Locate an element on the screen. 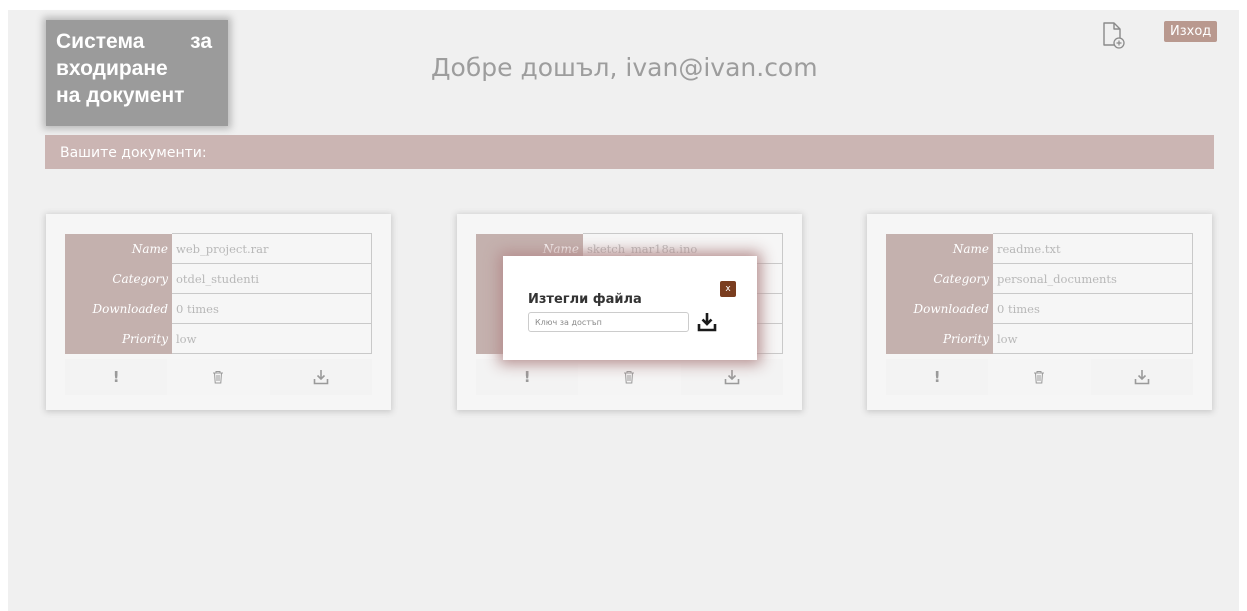 The height and width of the screenshot is (611, 1247). name-value: readme.txt is located at coordinates (1093, 248).